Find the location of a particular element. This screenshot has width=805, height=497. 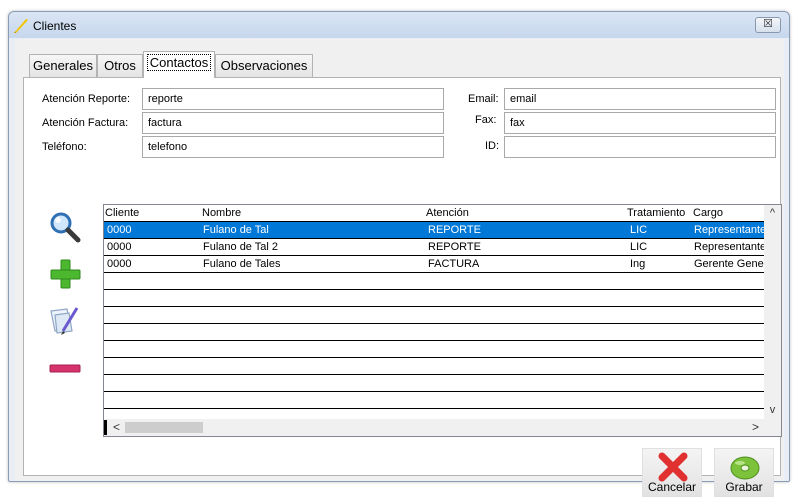

disc-save-icon is located at coordinates (745, 468).